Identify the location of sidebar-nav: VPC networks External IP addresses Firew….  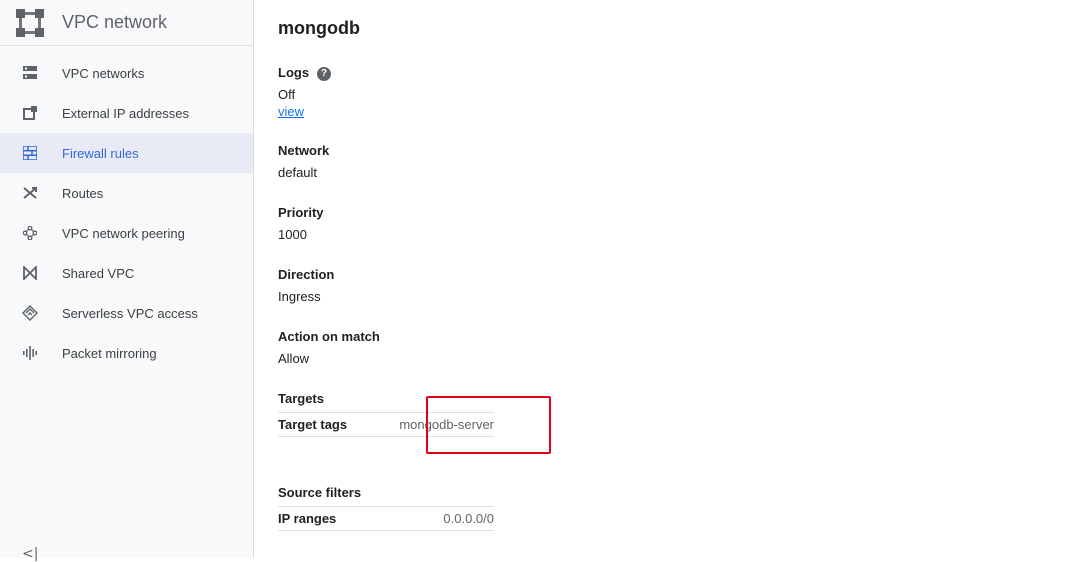
(126, 213).